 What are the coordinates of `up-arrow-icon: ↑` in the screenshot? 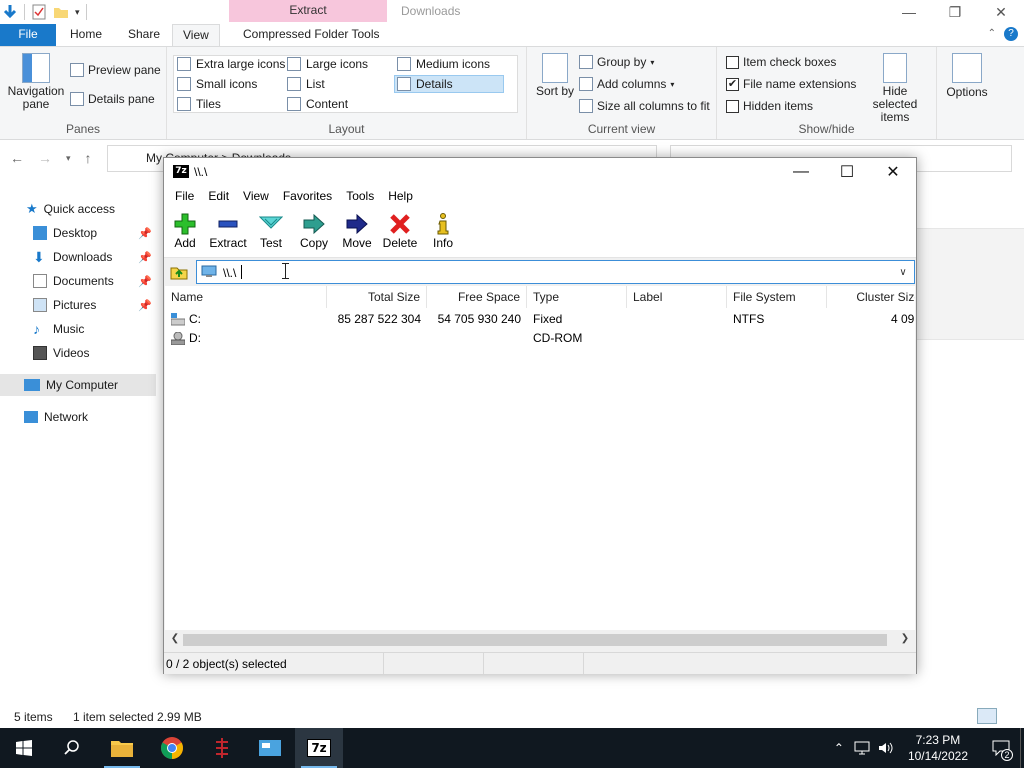 It's located at (88, 158).